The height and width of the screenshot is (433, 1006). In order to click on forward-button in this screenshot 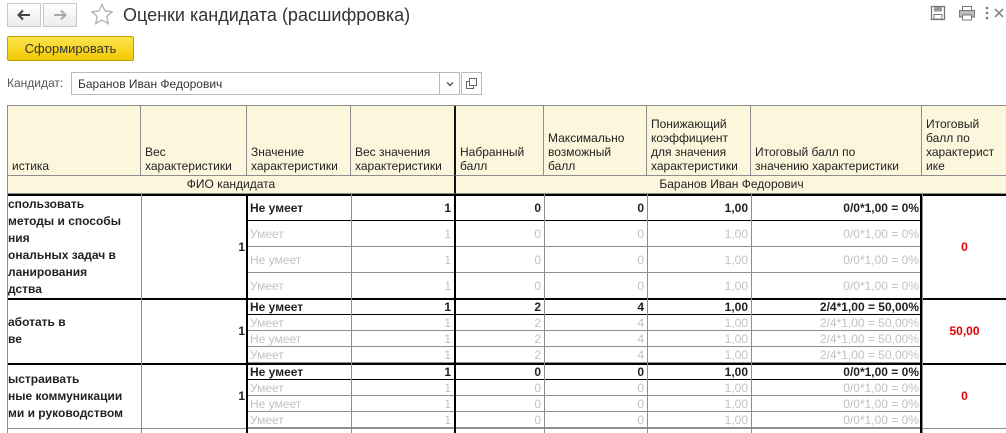, I will do `click(60, 15)`.